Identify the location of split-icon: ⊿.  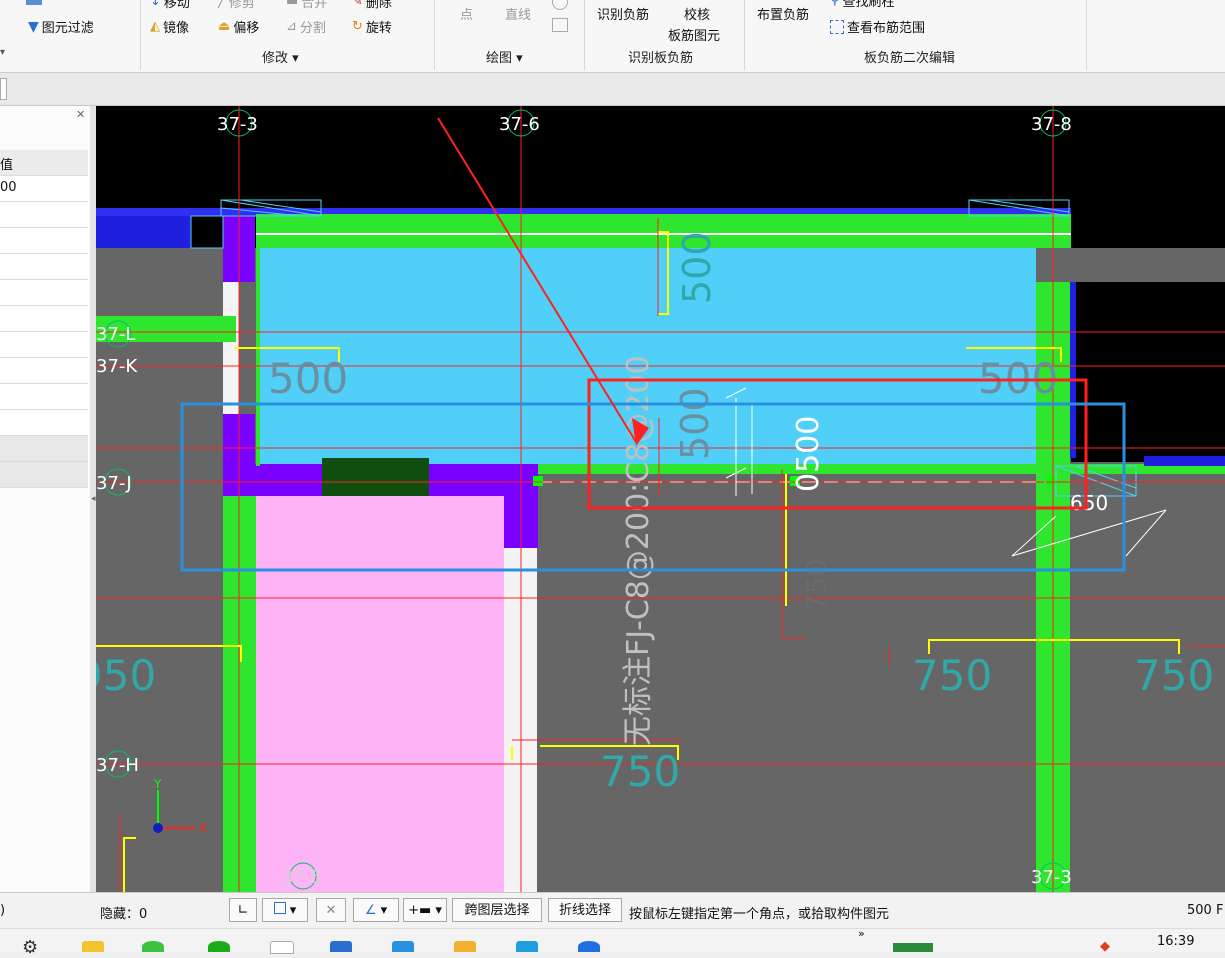
(291, 26).